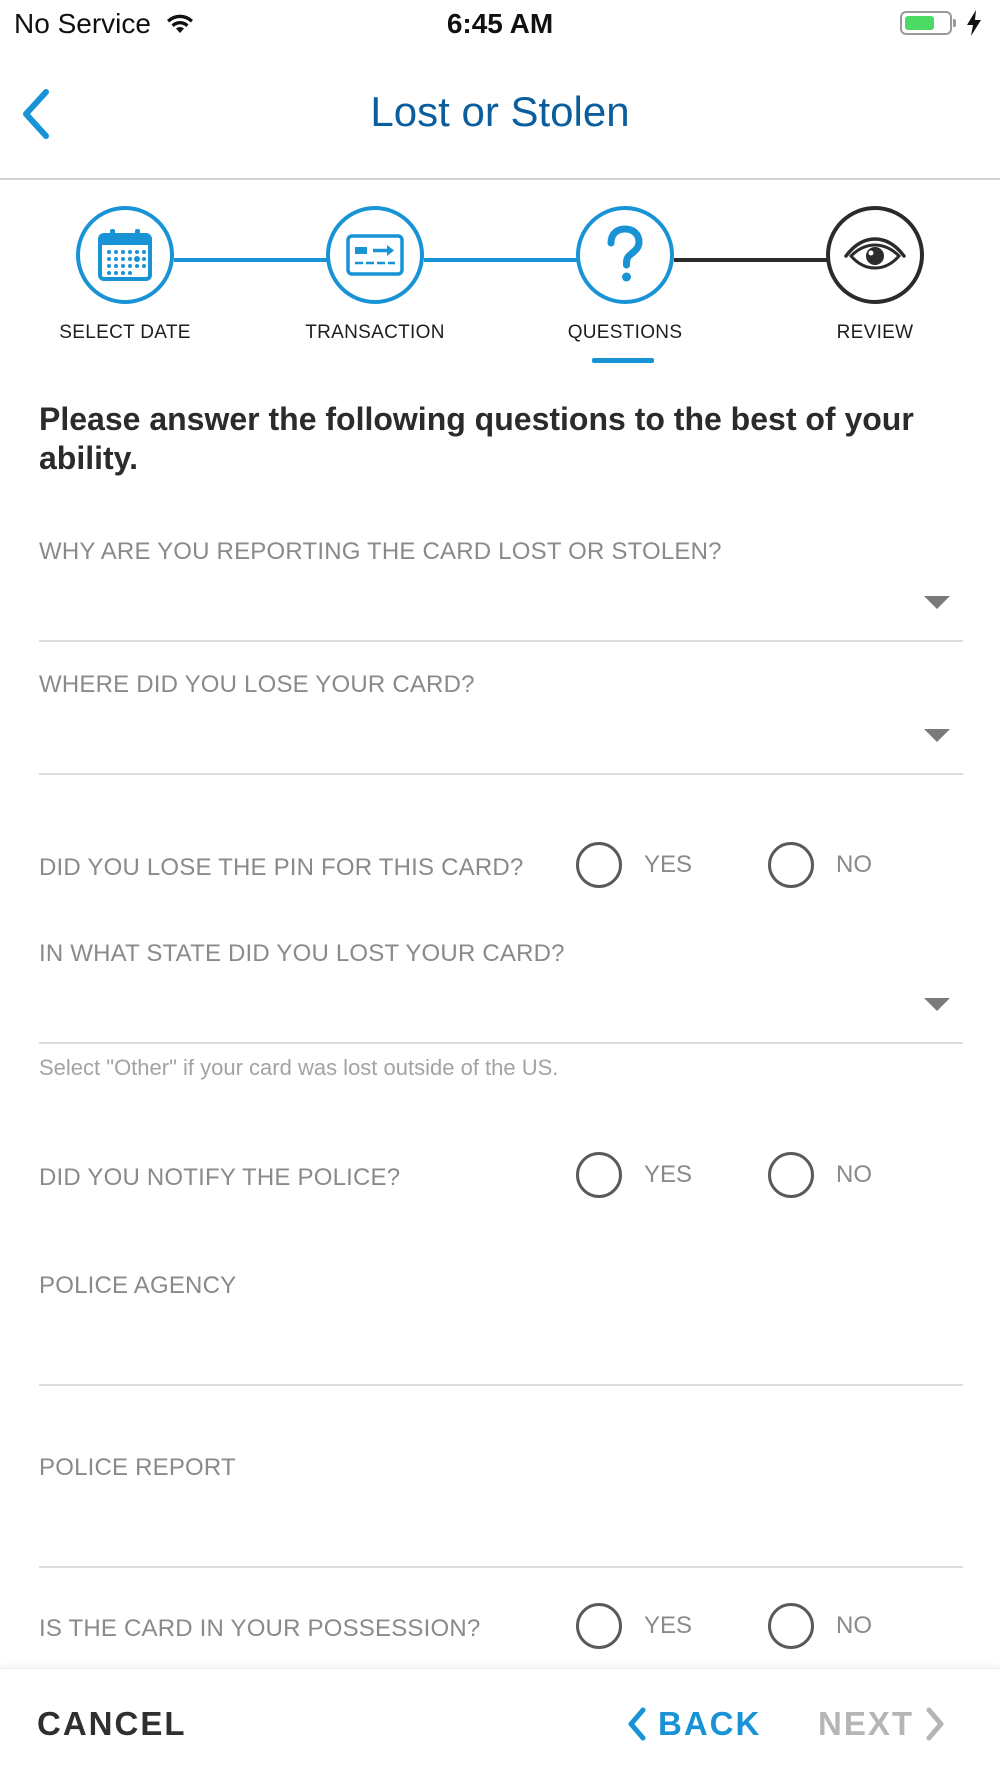 The image size is (1000, 1779). I want to click on location-label: WHERE DID YOU LOSE YOUR CARD?, so click(257, 684).